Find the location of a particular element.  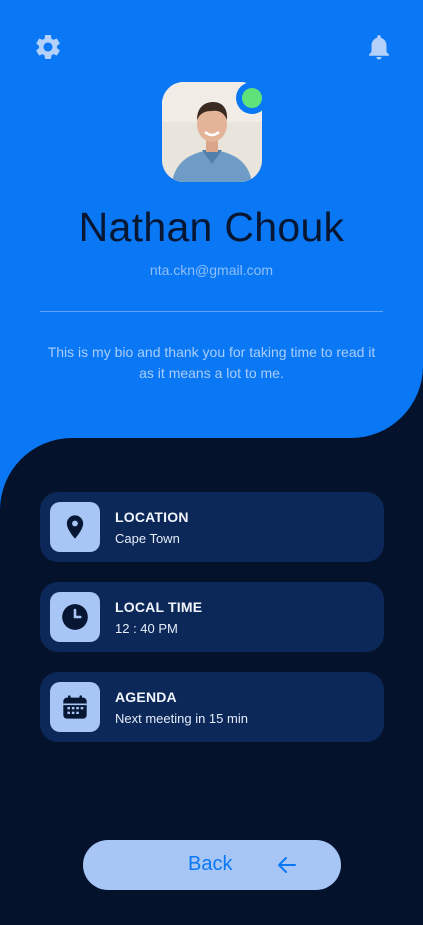

clock-icon is located at coordinates (75, 617).